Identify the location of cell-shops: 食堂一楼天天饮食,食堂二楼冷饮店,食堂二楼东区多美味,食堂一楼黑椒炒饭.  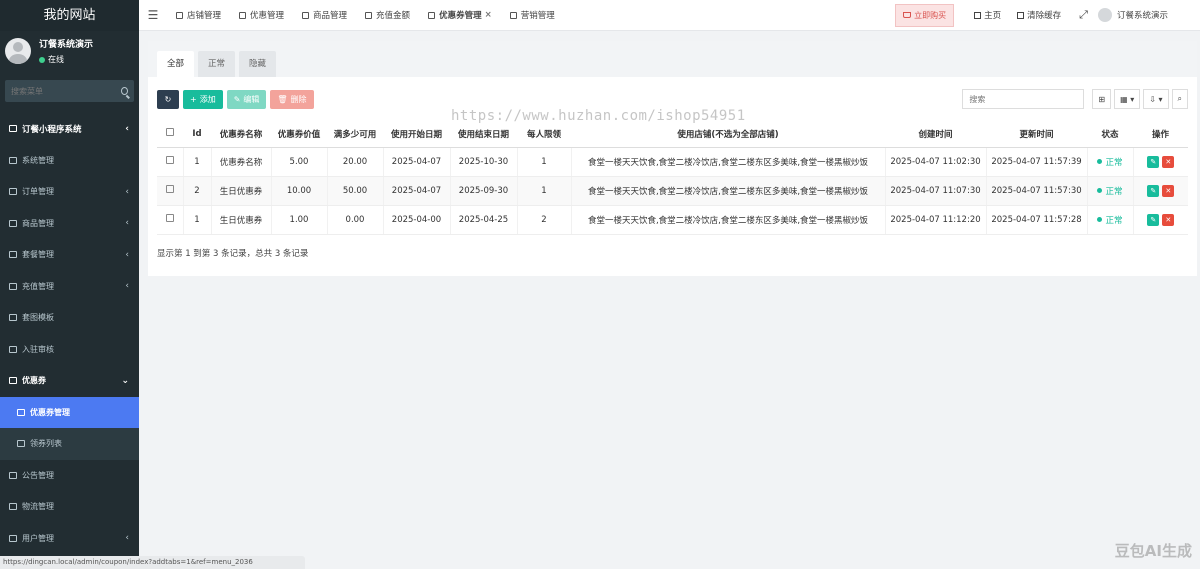
(727, 162).